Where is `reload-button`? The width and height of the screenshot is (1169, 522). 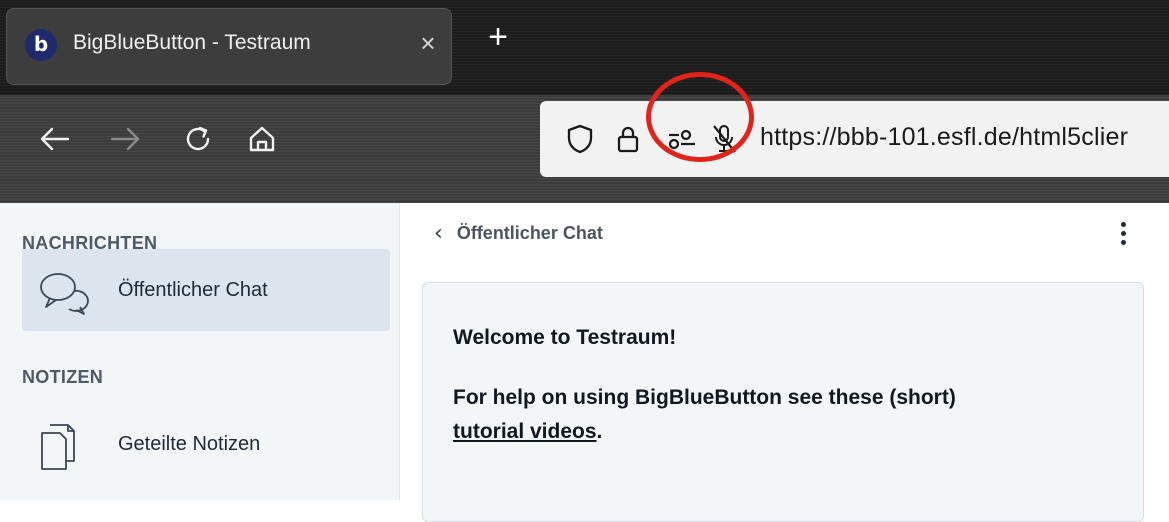 reload-button is located at coordinates (198, 139).